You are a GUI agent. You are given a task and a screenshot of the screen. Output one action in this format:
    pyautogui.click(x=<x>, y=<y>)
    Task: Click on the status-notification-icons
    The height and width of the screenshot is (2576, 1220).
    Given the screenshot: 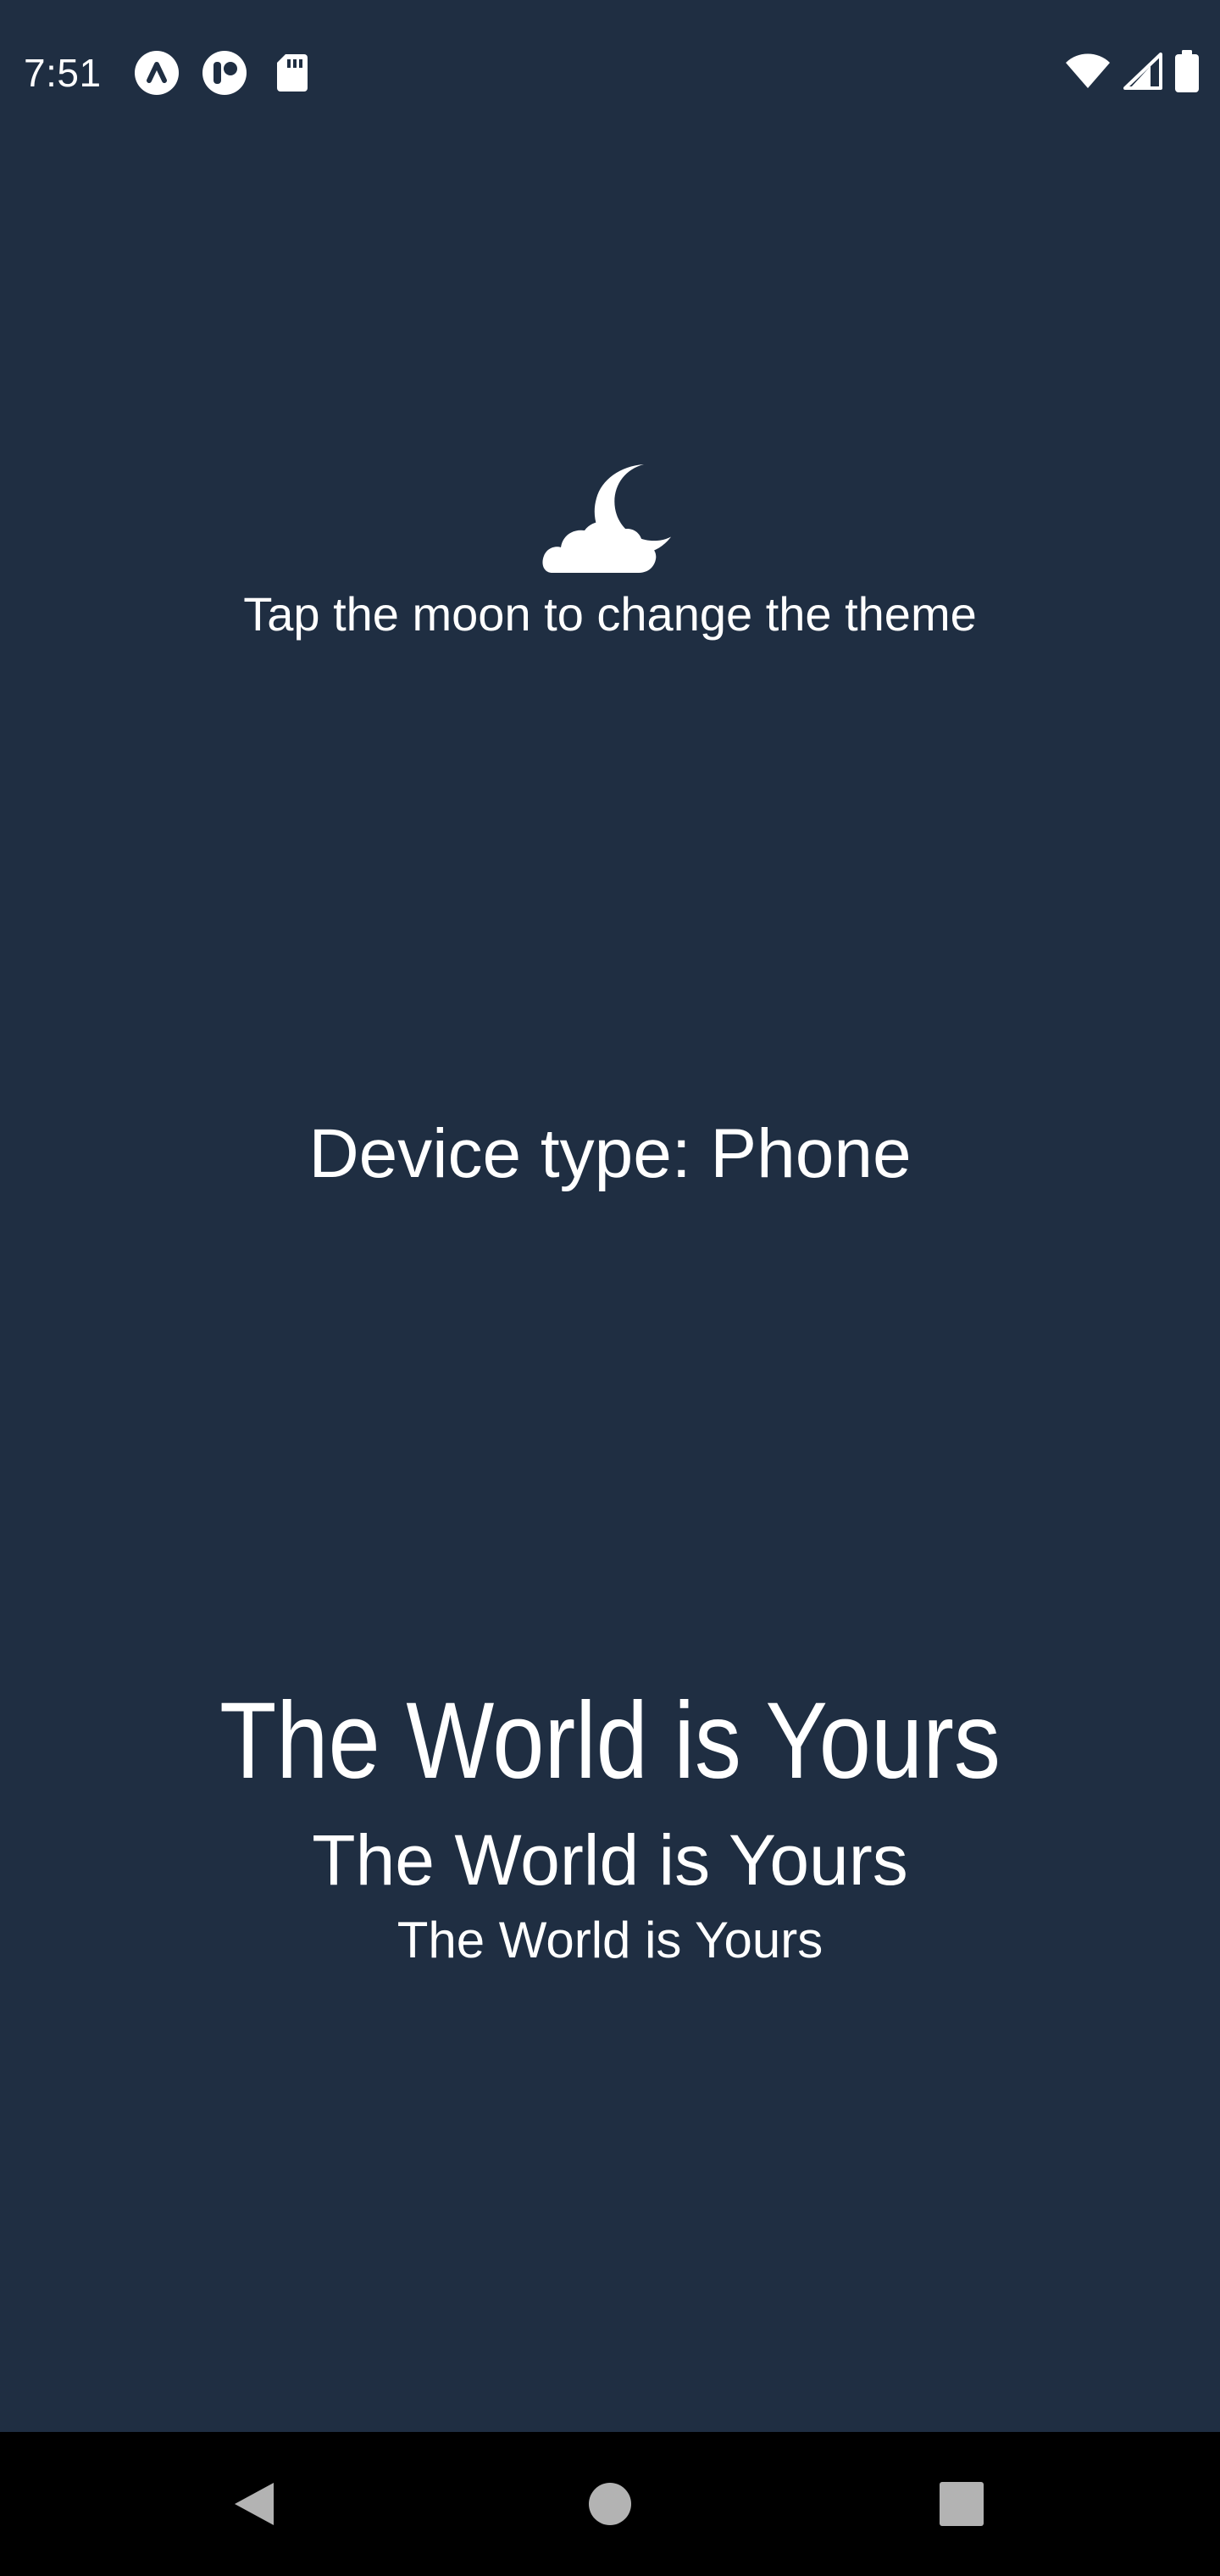 What is the action you would take?
    pyautogui.click(x=225, y=73)
    